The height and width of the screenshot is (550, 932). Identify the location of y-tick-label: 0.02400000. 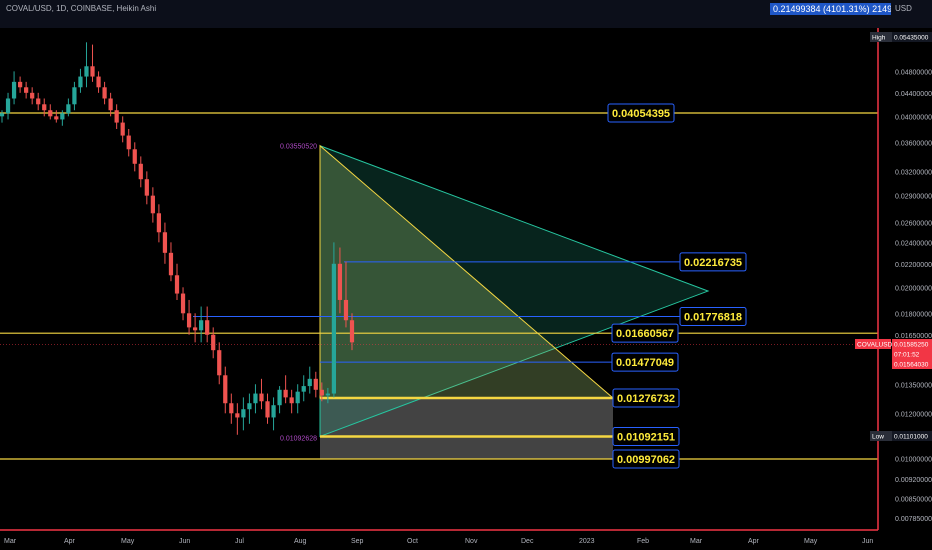
(913, 243).